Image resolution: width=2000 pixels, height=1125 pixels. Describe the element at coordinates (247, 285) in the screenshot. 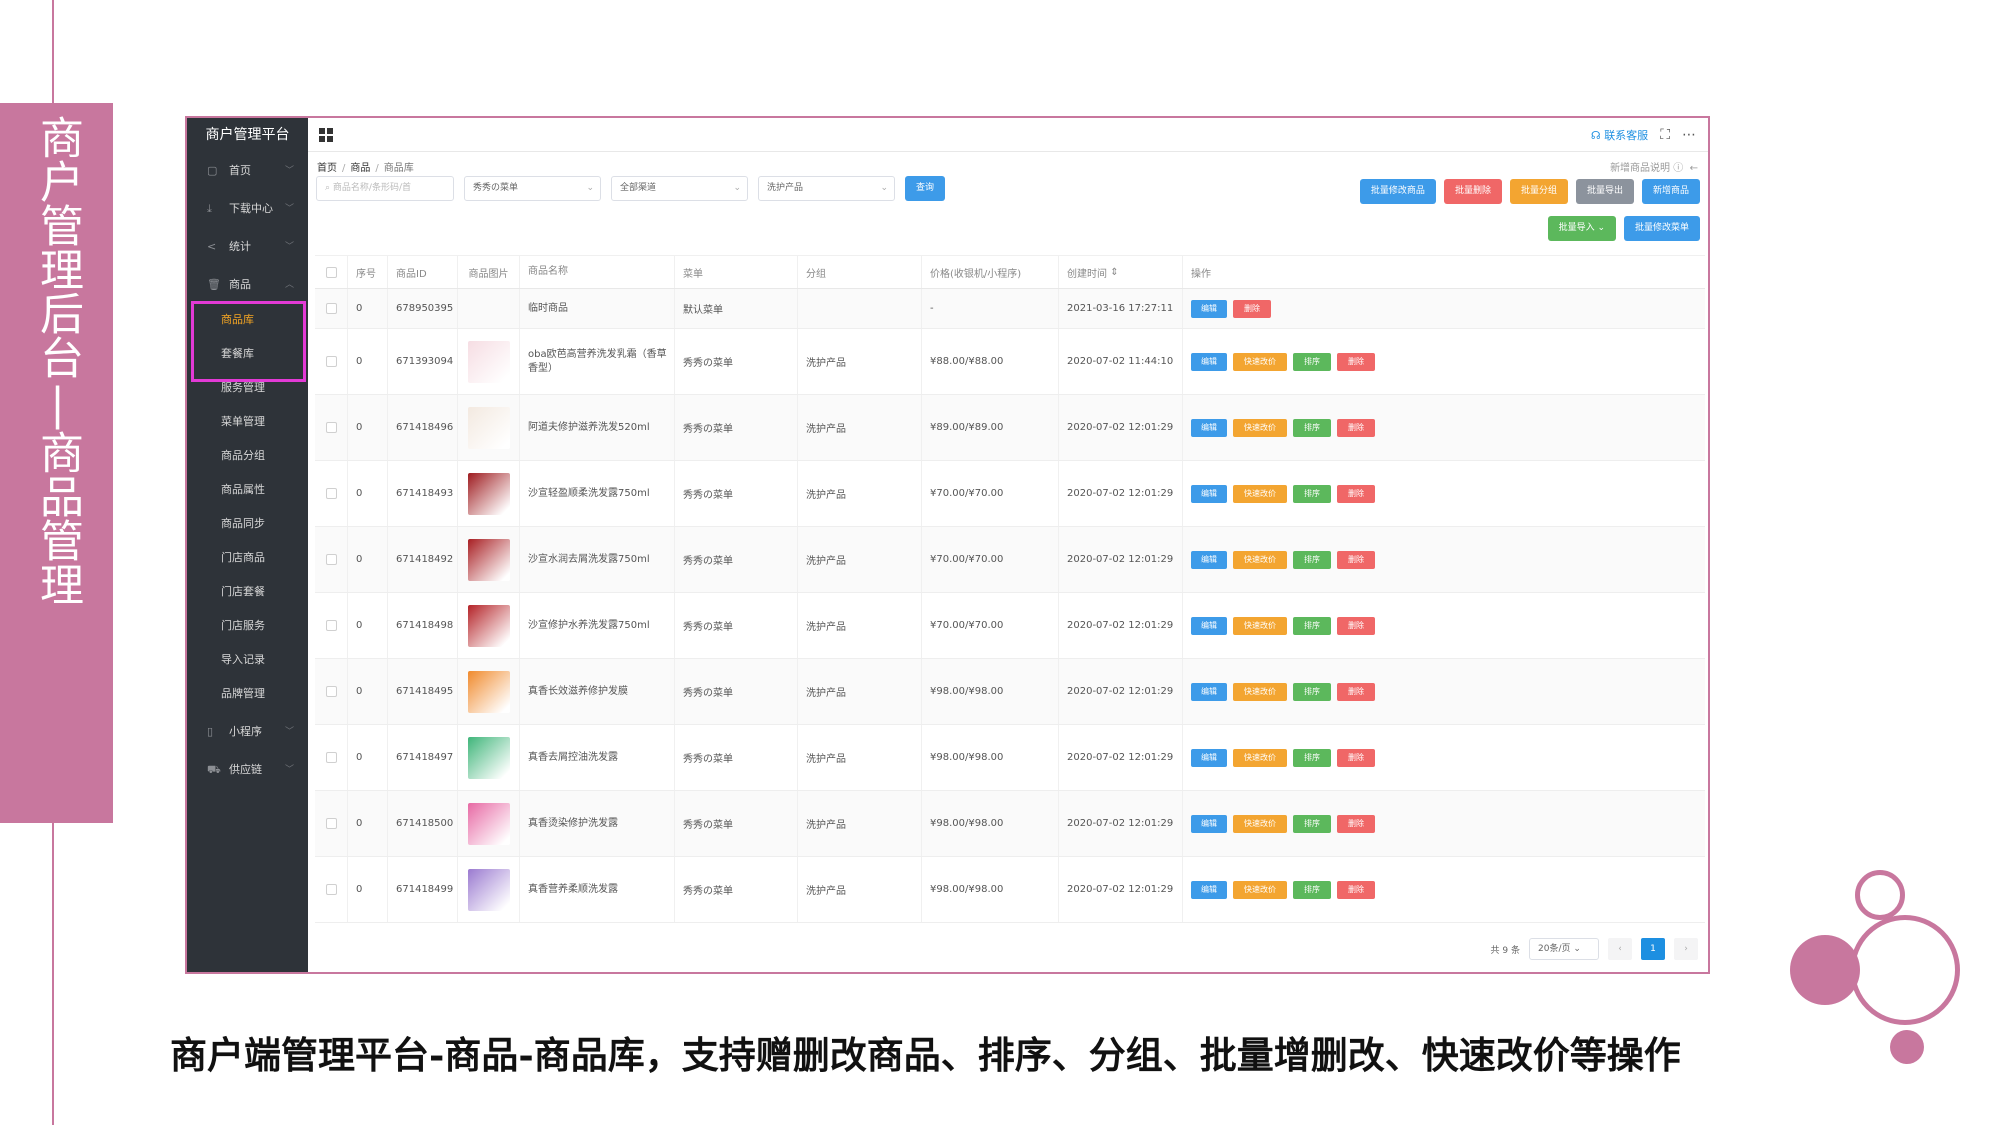

I see `sidebar-item-goods: 🗑 商品 ︿` at that location.